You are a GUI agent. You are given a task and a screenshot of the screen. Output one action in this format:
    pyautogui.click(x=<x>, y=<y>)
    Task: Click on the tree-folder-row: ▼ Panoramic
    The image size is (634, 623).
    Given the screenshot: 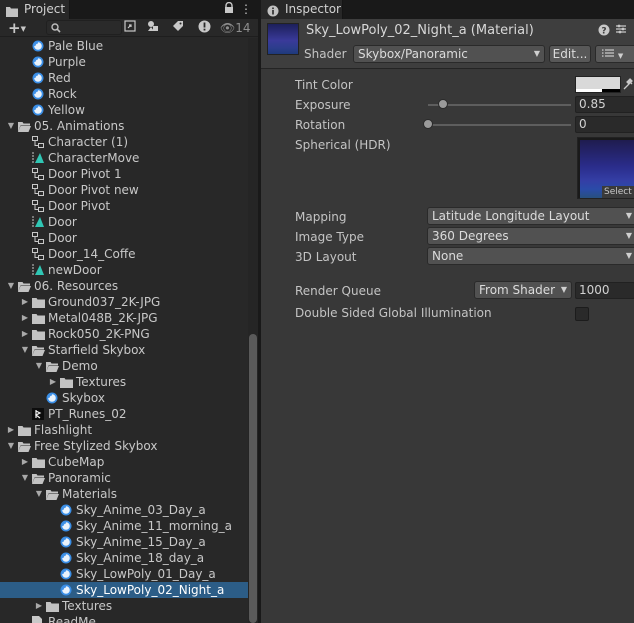 What is the action you would take?
    pyautogui.click(x=124, y=478)
    